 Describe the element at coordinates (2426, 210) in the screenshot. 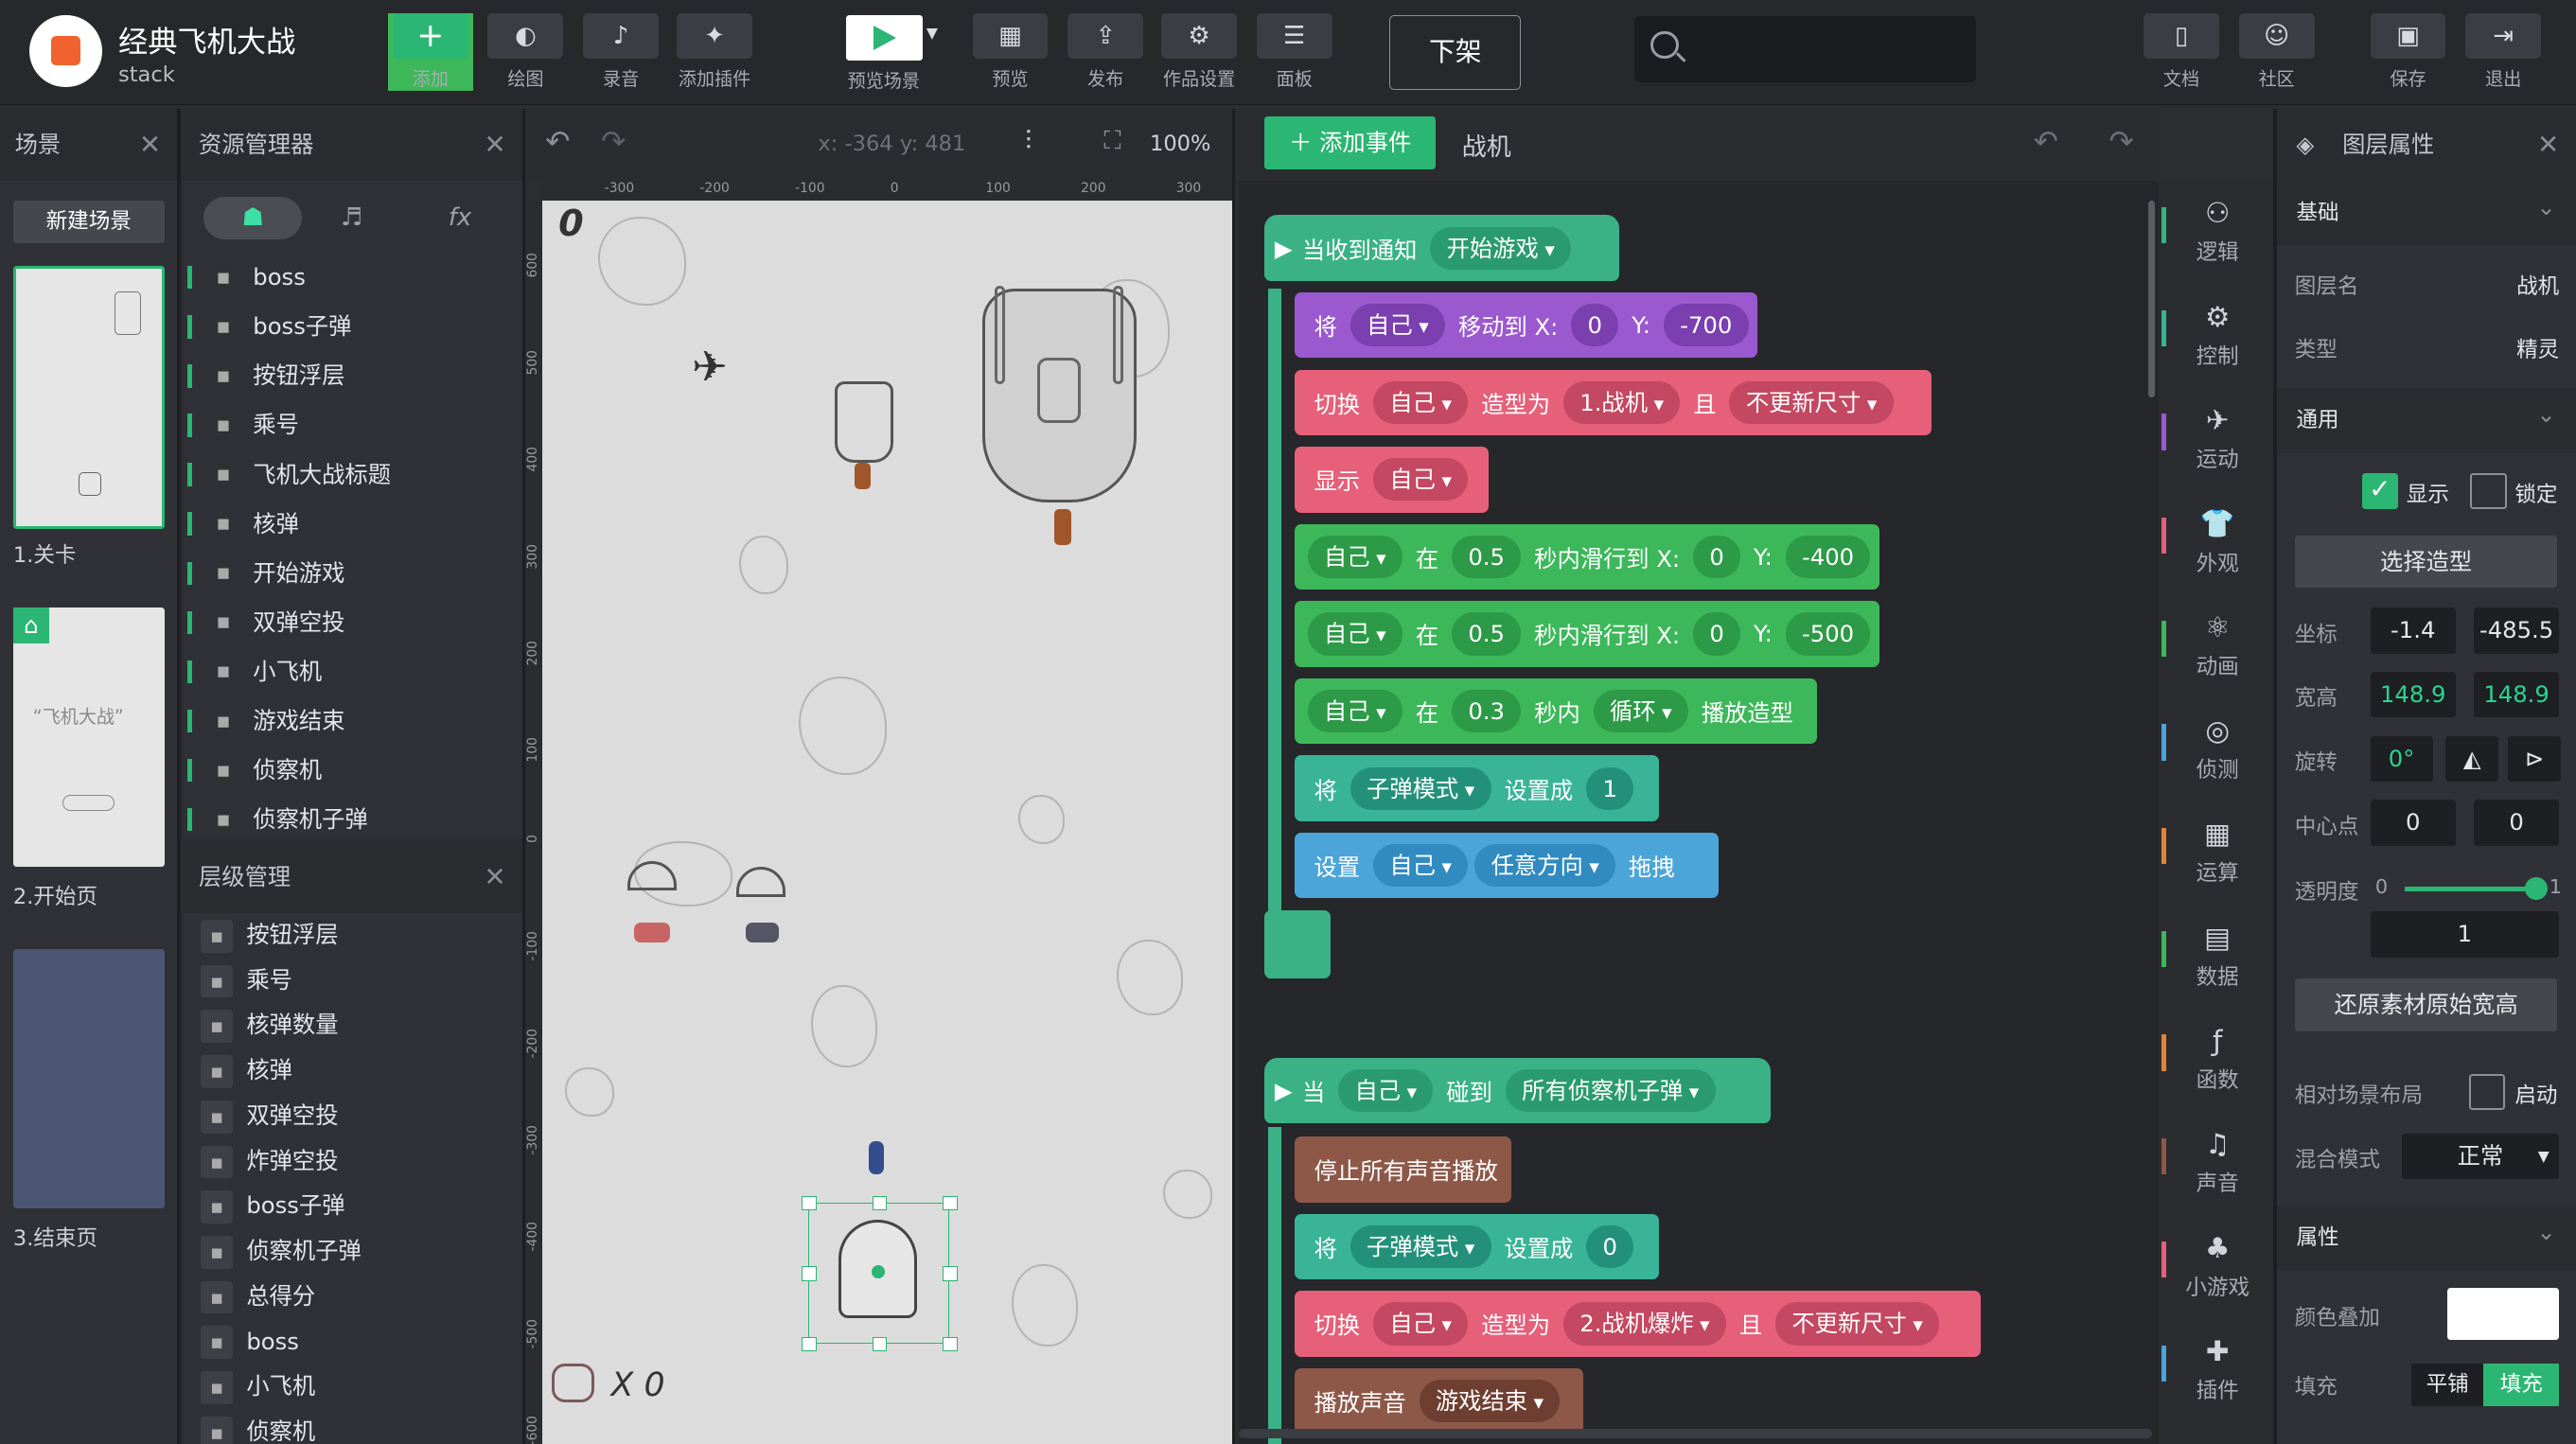

I see `section-basic: 基础` at that location.